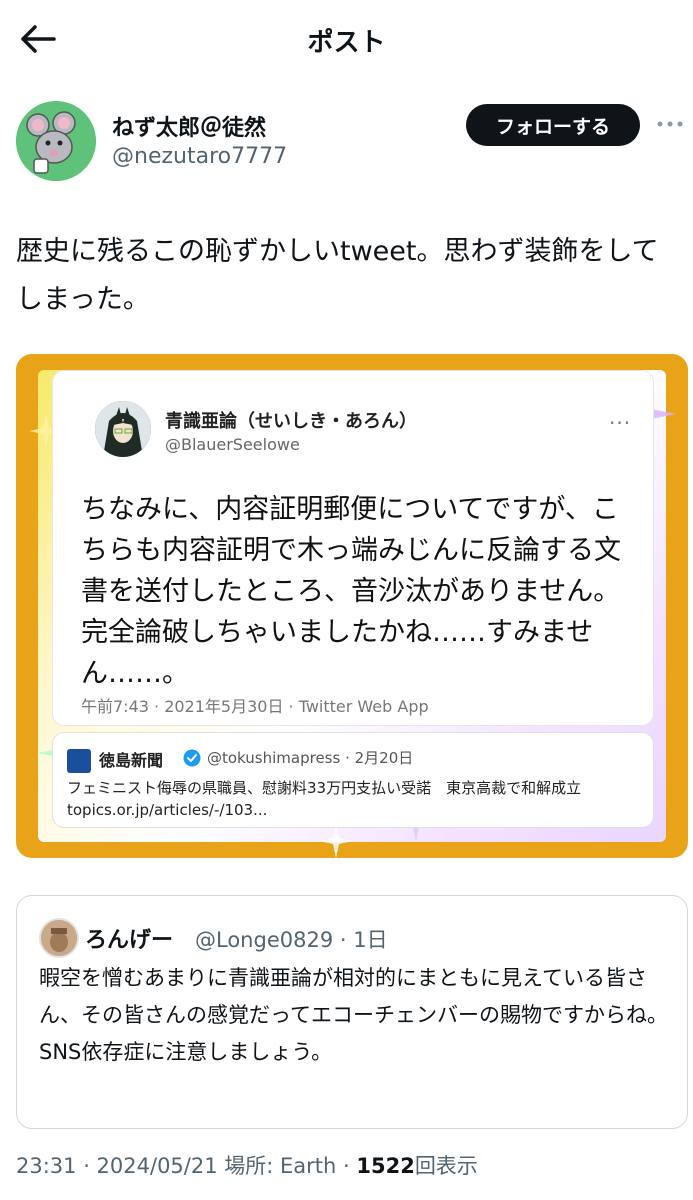 The image size is (693, 1200). I want to click on follow-button: フォローする, so click(553, 125).